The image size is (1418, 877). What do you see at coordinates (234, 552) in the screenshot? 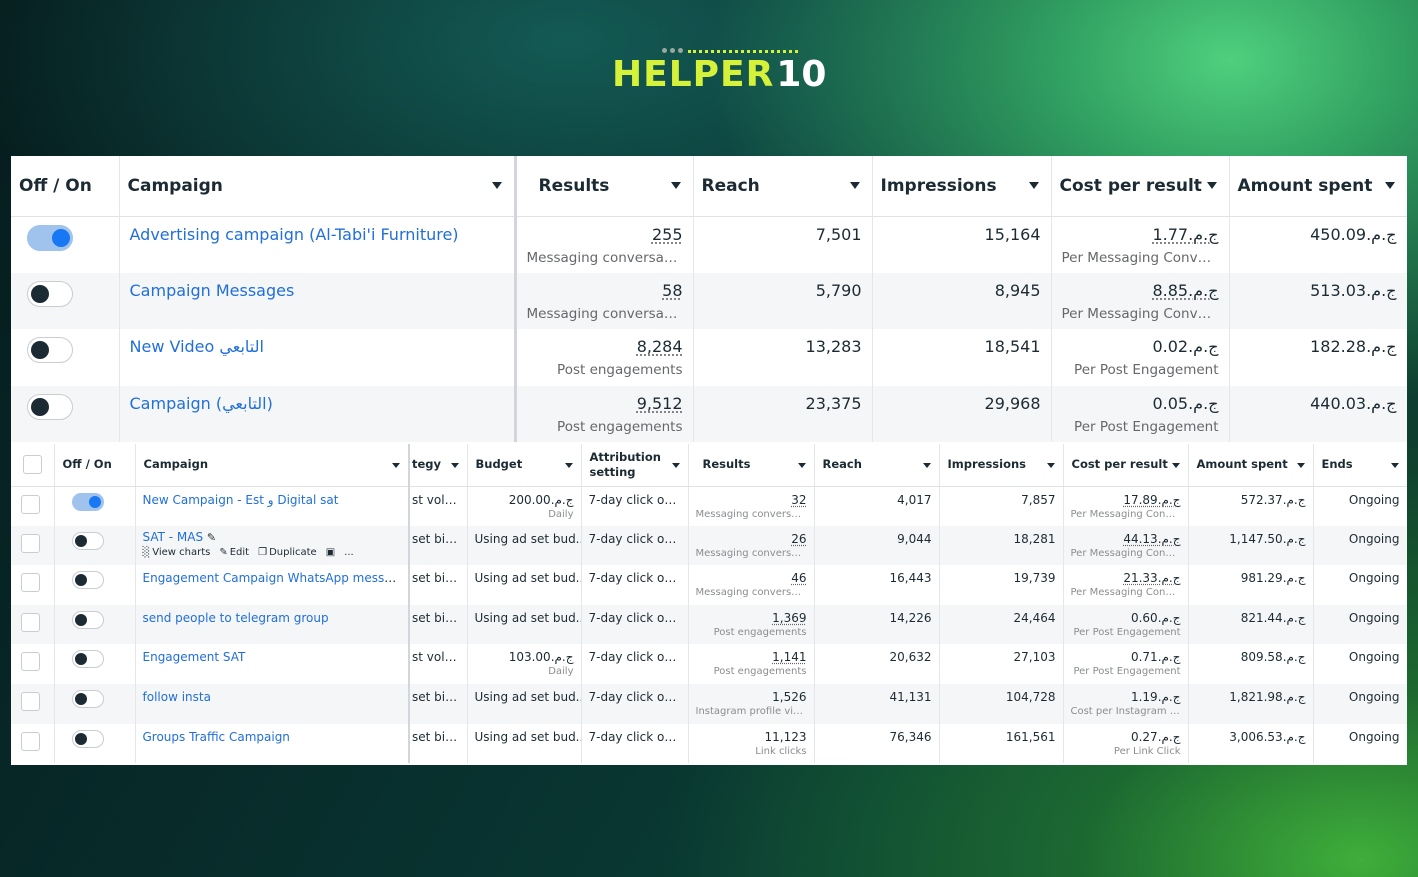
I see `edit-action: ✎ Edit` at bounding box center [234, 552].